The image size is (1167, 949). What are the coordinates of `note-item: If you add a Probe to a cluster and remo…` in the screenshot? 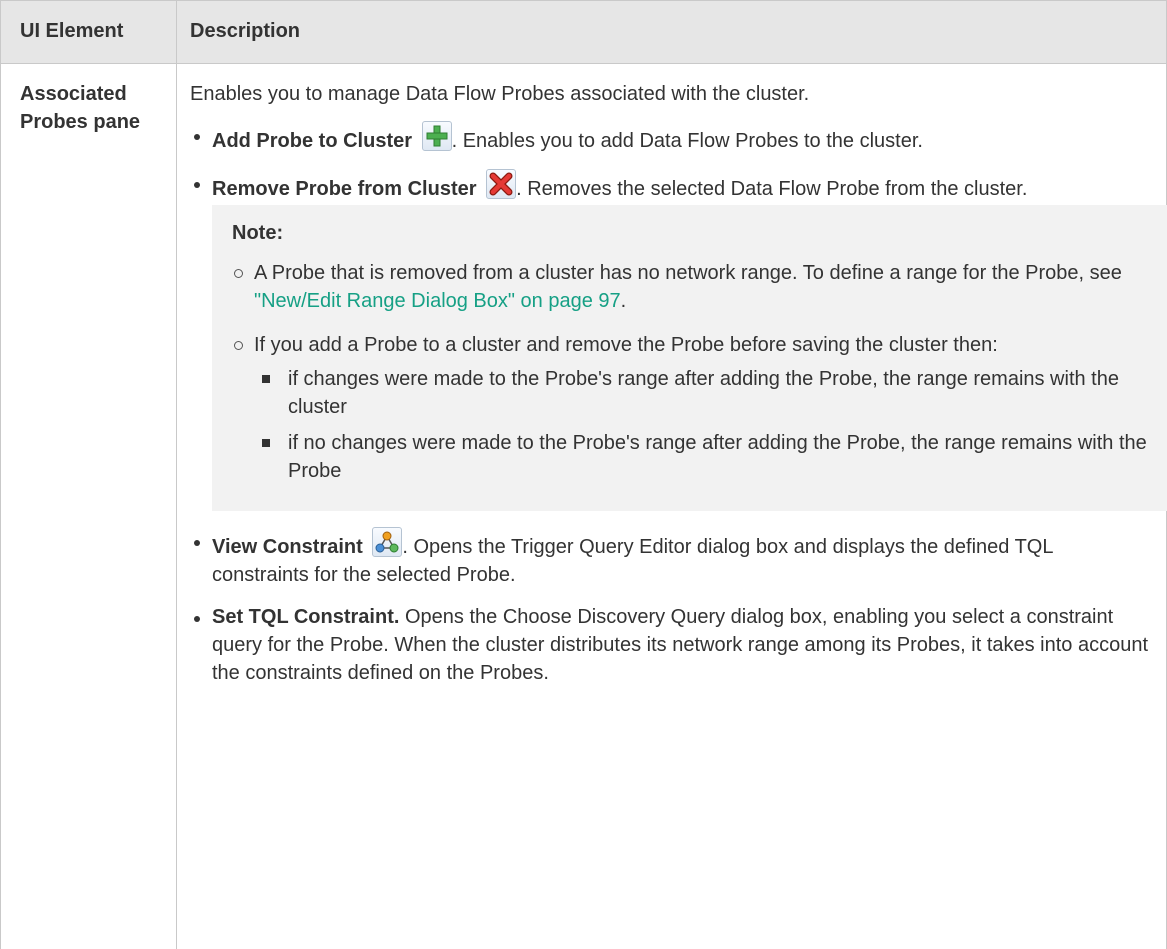 It's located at (699, 408).